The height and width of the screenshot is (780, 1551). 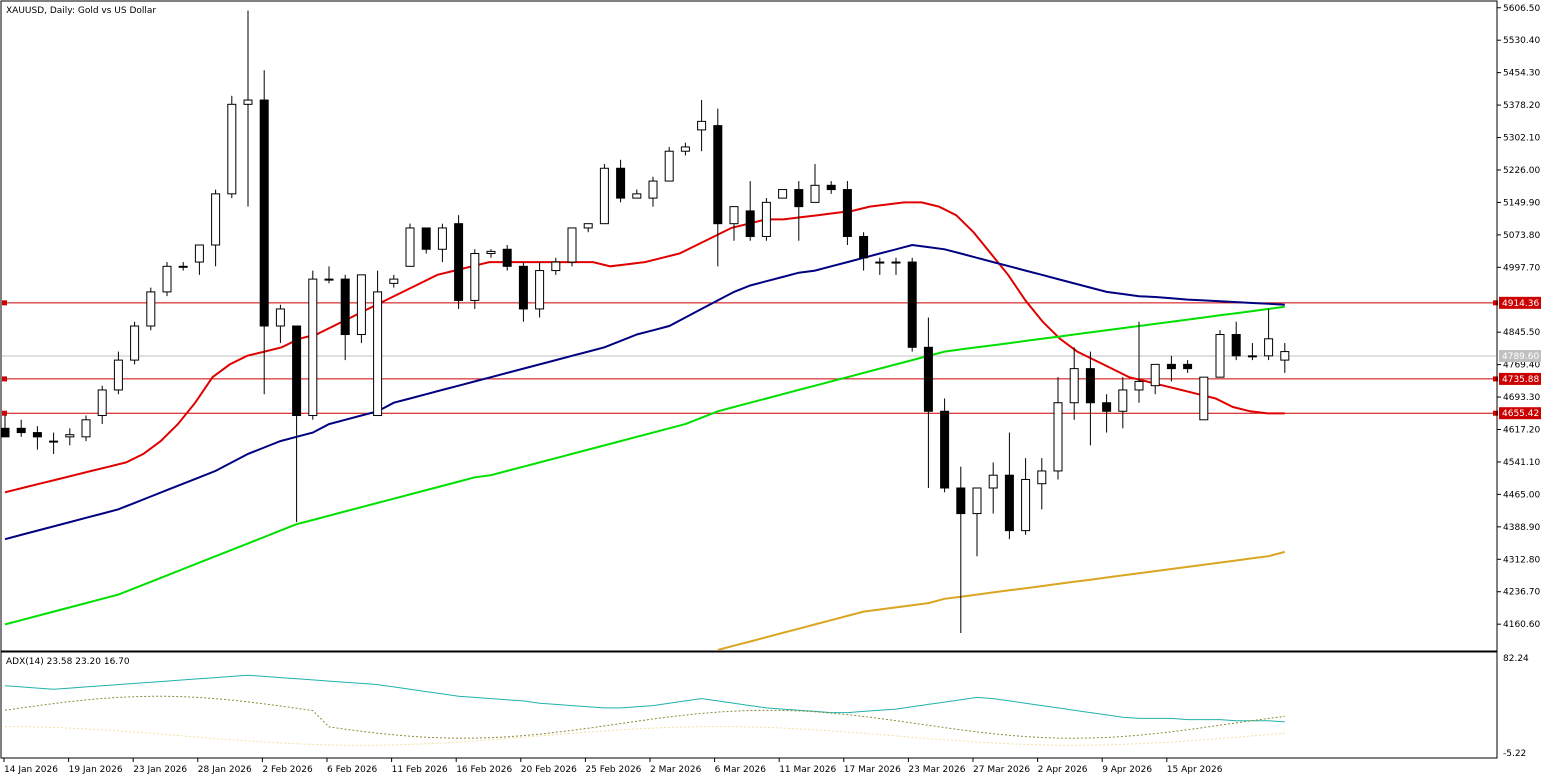 What do you see at coordinates (1521, 9) in the screenshot?
I see `price-tick-label: 5606.50` at bounding box center [1521, 9].